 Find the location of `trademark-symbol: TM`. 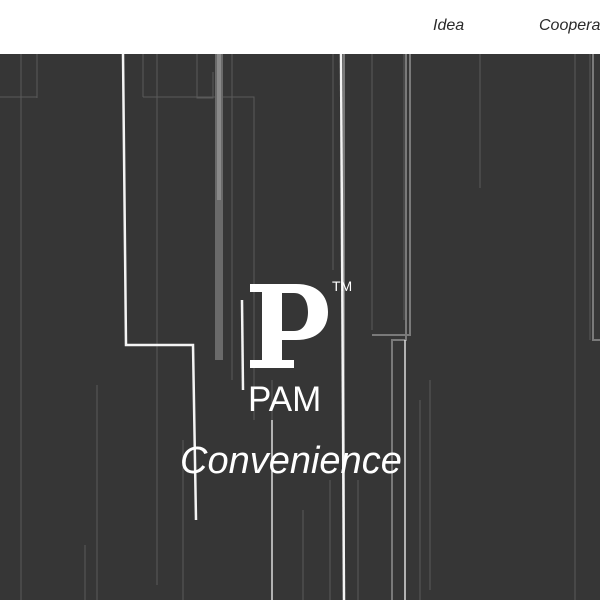

trademark-symbol: TM is located at coordinates (342, 286).